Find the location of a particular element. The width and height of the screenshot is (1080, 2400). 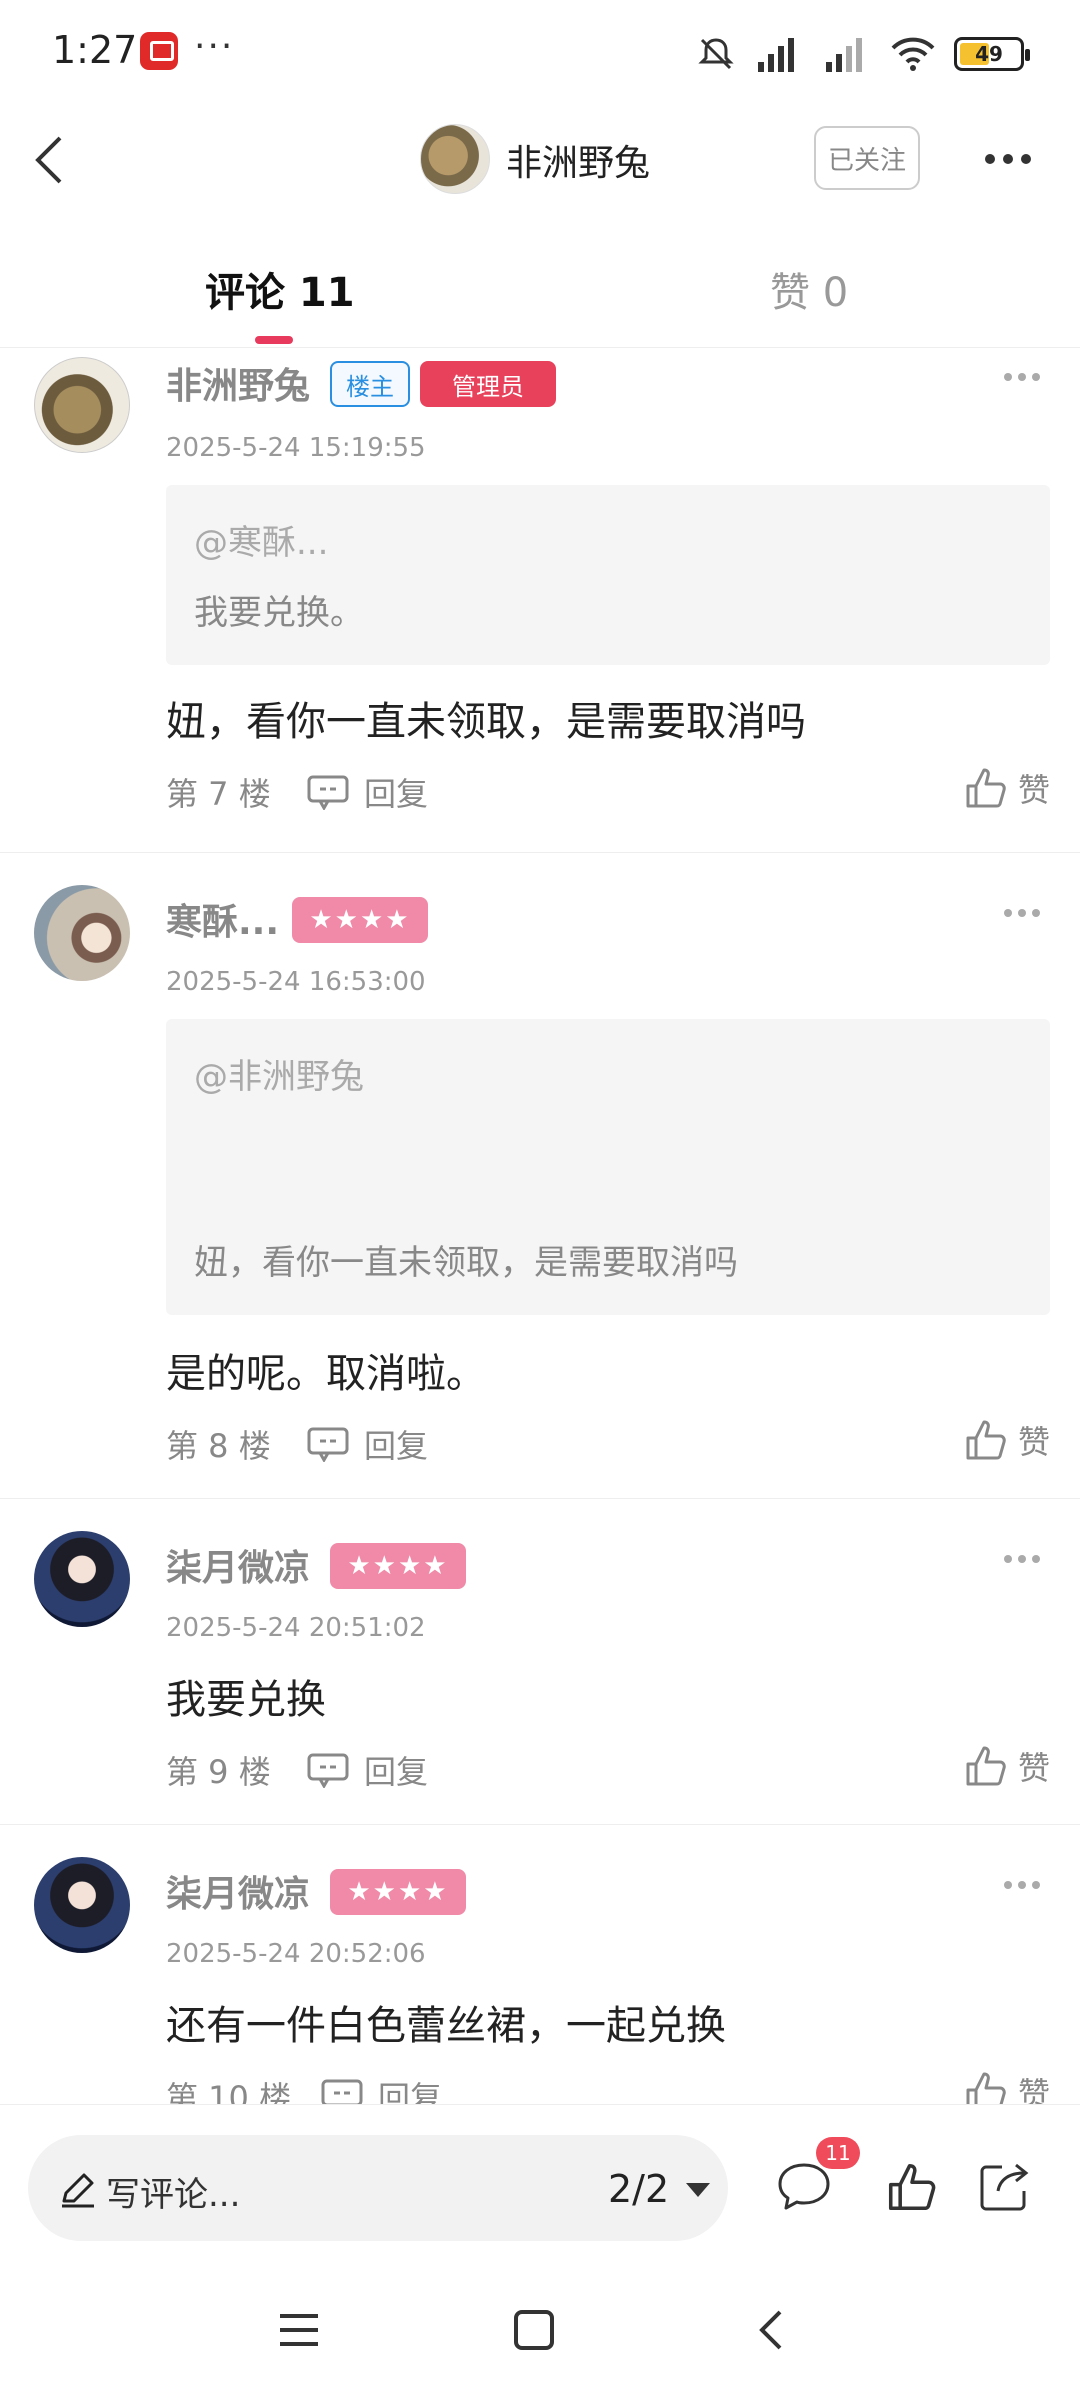

quote-mention: @非洲野兔 is located at coordinates (279, 1077).